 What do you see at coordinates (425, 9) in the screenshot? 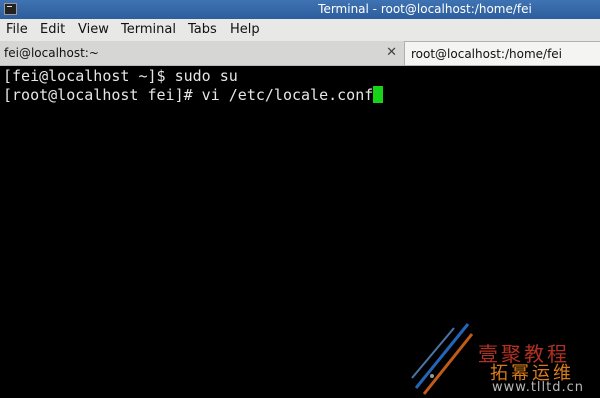
I see `window-title: Terminal - root@localhost:/home/fei` at bounding box center [425, 9].